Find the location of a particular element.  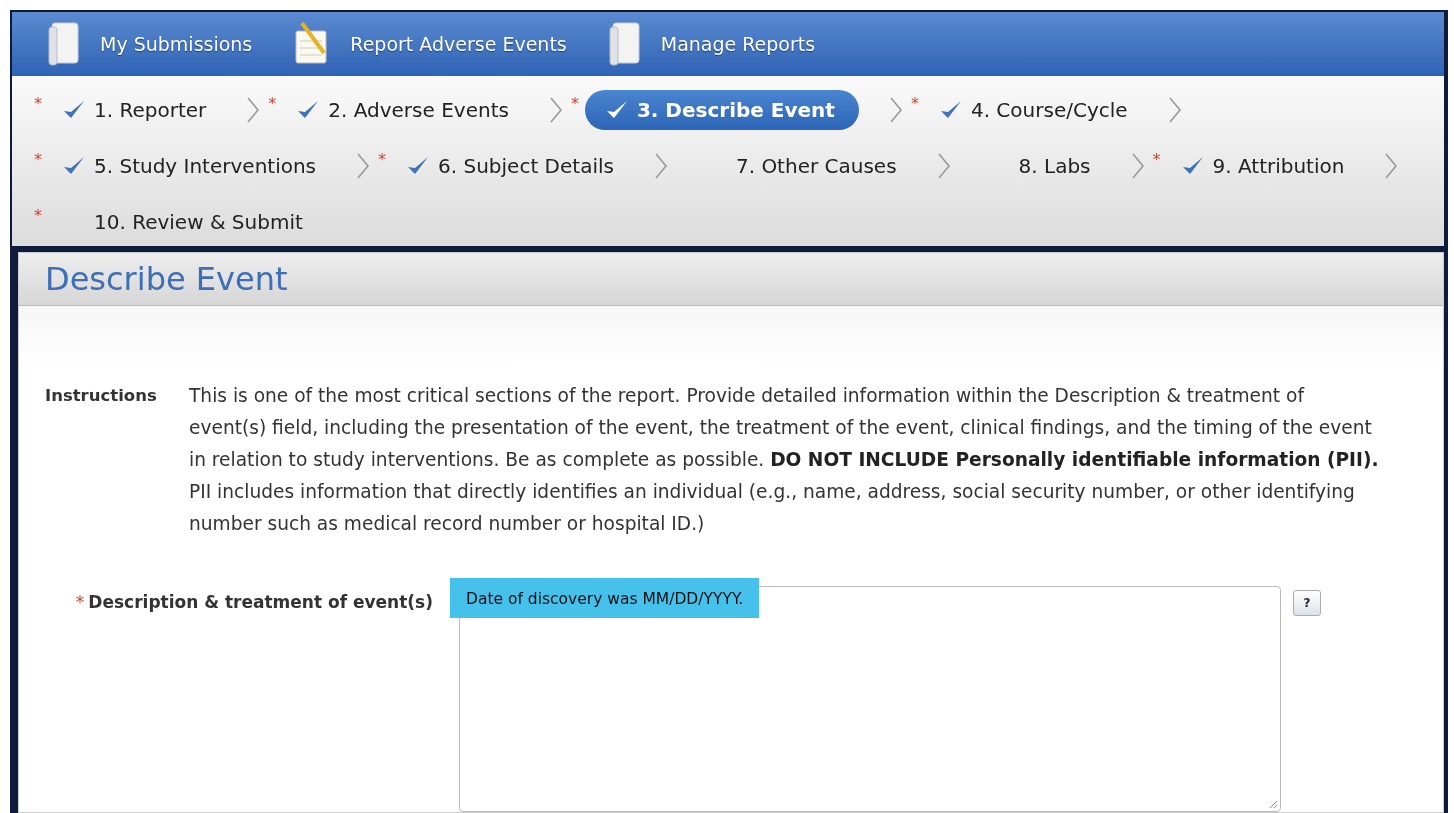

nav-link: Report Adverse Events is located at coordinates (458, 44).